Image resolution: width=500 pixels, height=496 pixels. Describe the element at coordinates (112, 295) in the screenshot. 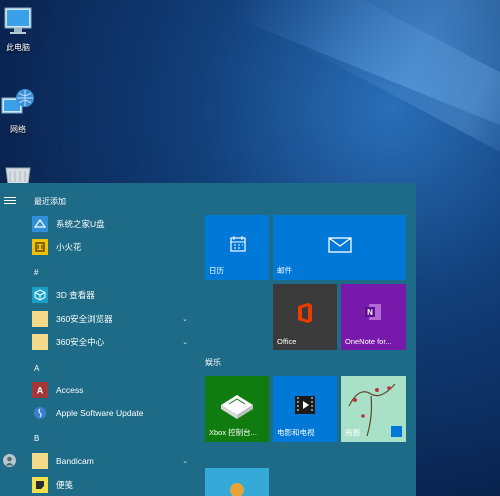

I see `list-item-3d-viewer: 3D 查看器` at that location.